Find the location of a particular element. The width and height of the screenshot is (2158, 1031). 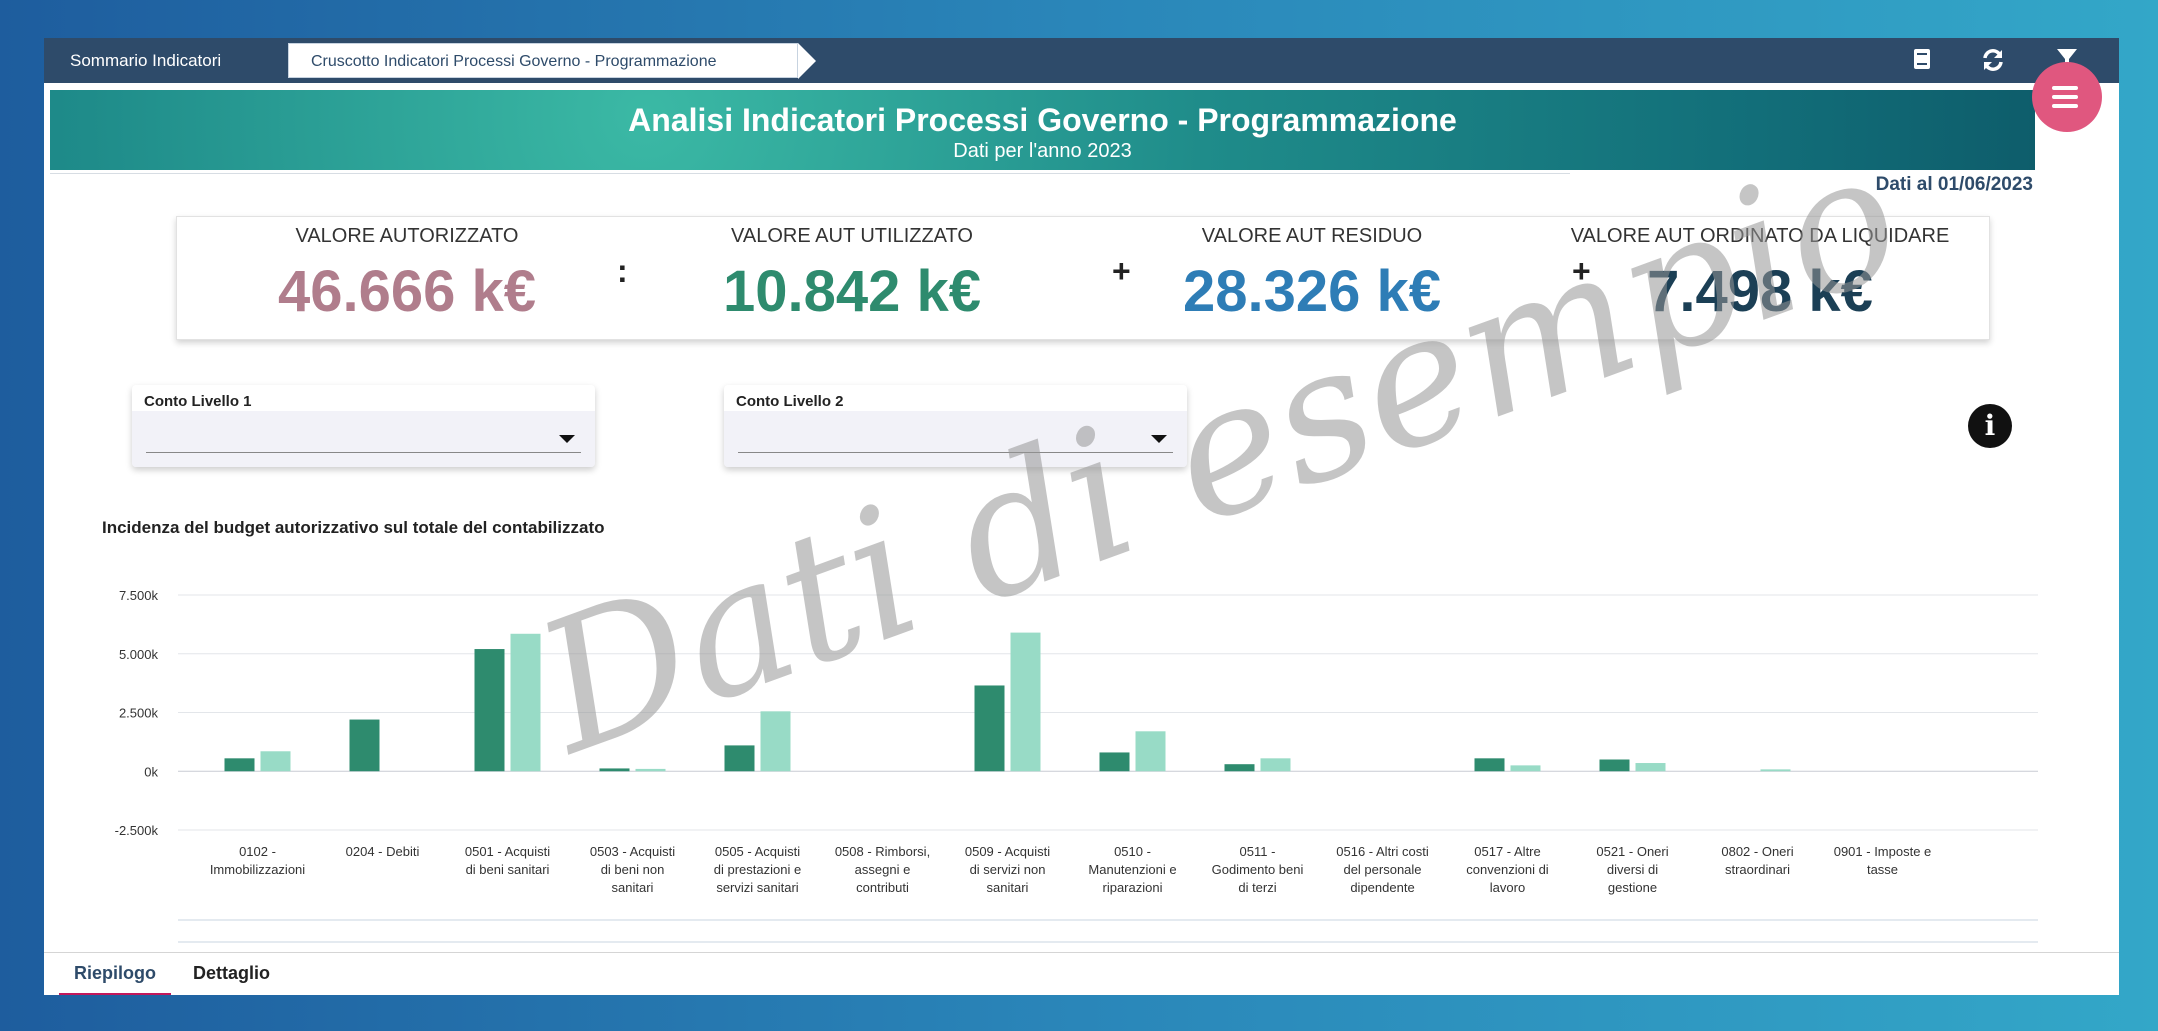

x-tick-label: di terzi is located at coordinates (1257, 887).